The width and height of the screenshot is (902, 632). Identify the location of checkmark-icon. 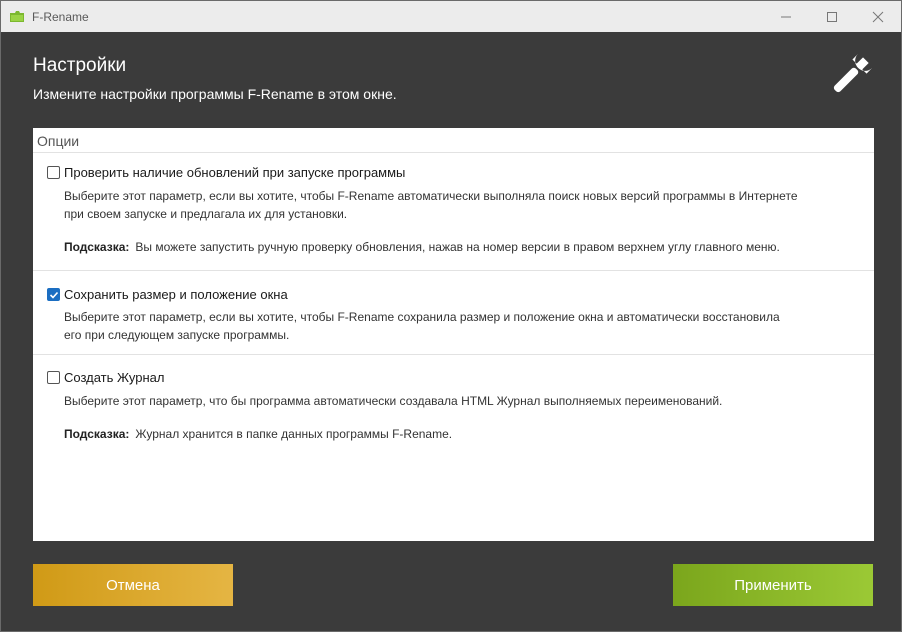
(53, 295).